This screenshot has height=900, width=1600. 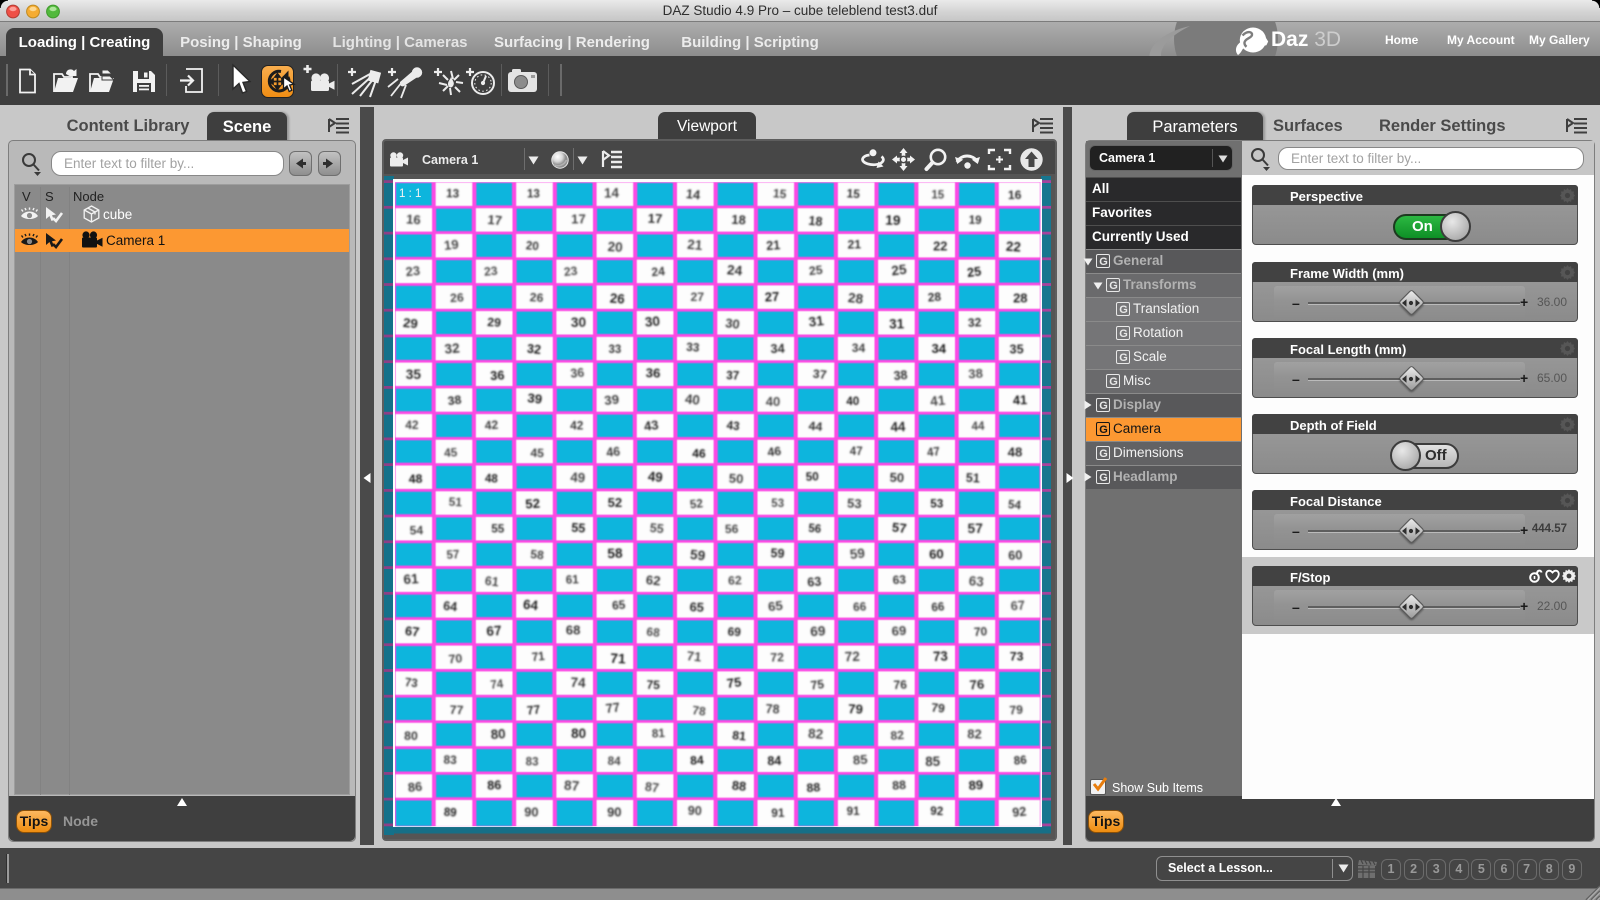 What do you see at coordinates (933, 761) in the screenshot?
I see `svg-text: 85` at bounding box center [933, 761].